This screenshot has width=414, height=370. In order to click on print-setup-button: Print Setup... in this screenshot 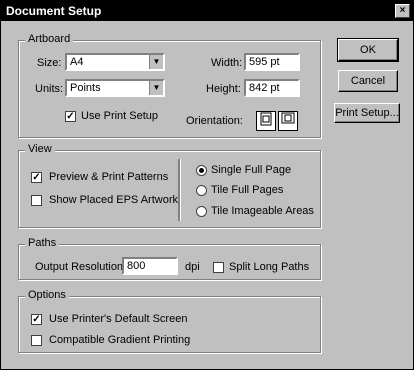, I will do `click(367, 113)`.